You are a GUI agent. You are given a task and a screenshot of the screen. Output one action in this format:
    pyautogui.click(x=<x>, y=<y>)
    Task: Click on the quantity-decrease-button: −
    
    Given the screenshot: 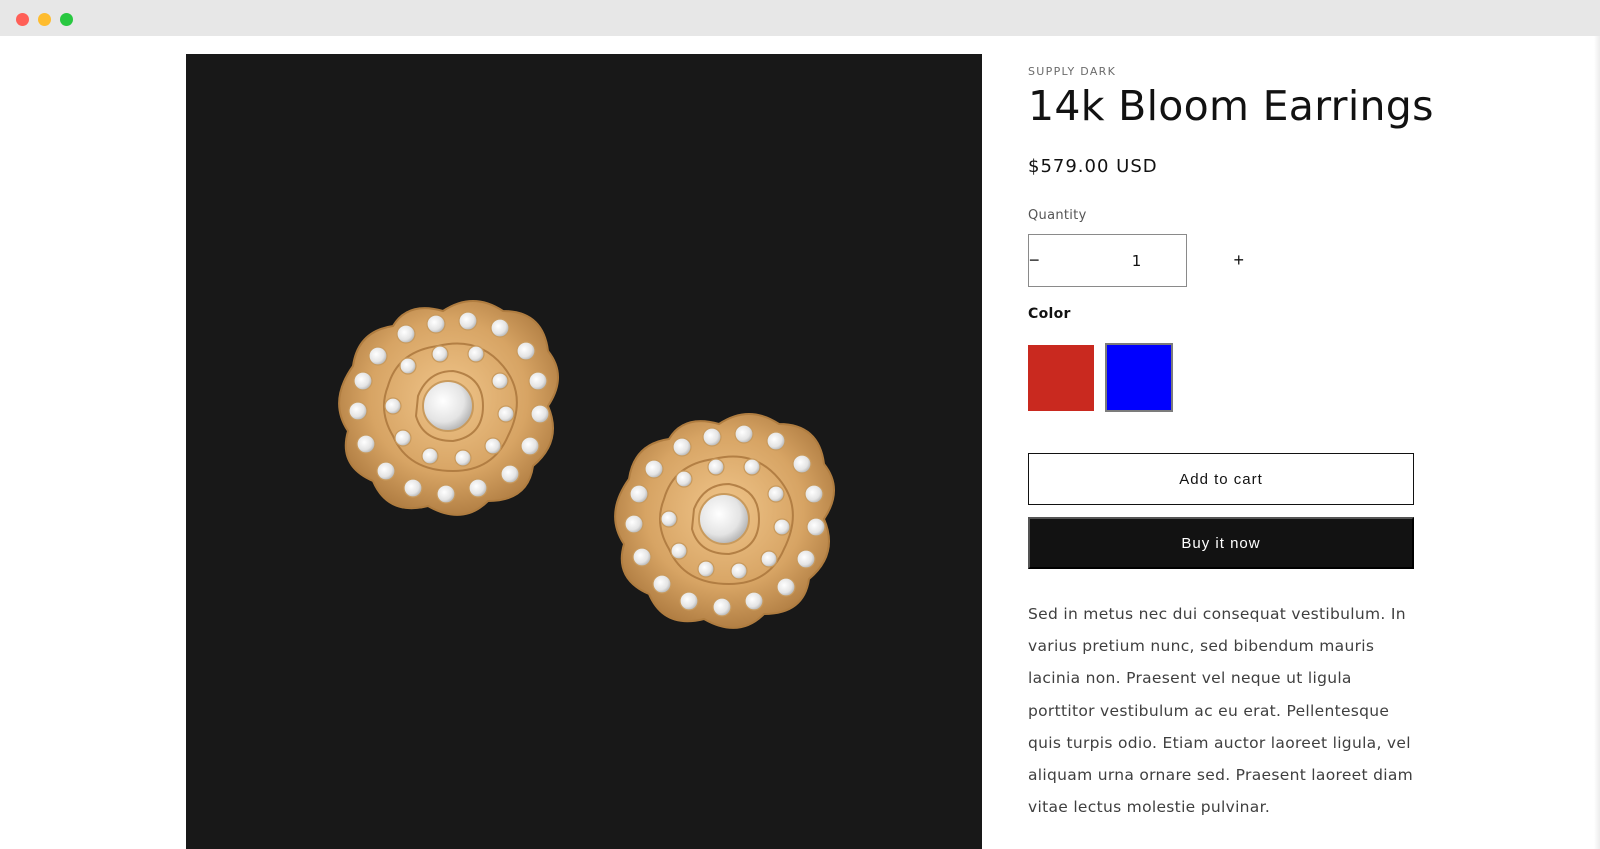 What is the action you would take?
    pyautogui.click(x=1034, y=260)
    